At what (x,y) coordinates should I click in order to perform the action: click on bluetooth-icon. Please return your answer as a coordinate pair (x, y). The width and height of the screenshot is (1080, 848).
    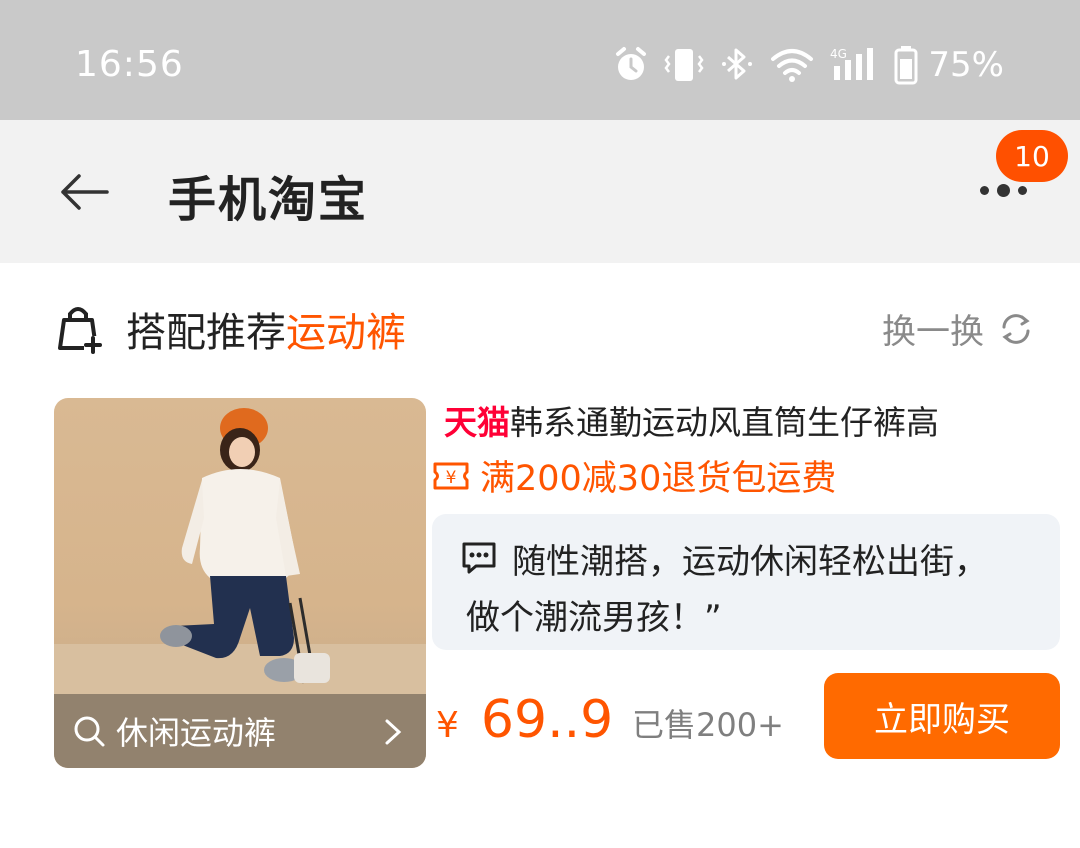
    Looking at the image, I should click on (737, 64).